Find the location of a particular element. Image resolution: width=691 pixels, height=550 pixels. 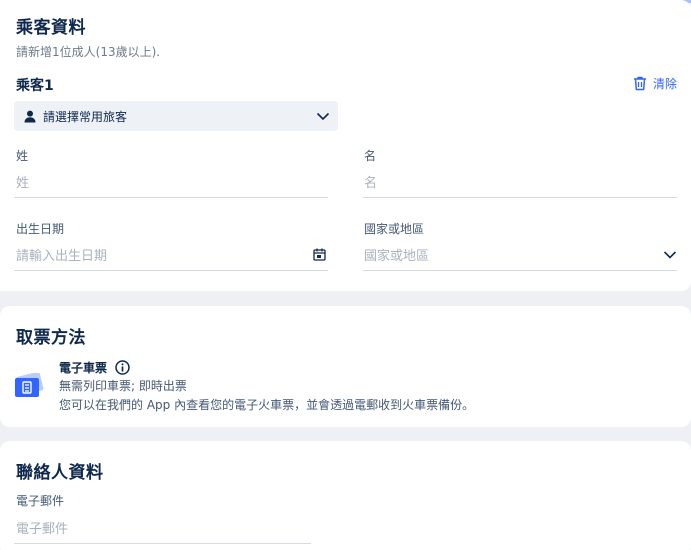

info-icon is located at coordinates (122, 367).